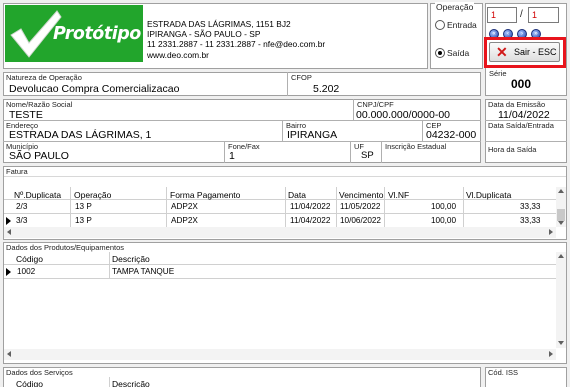 The width and height of the screenshot is (570, 387). What do you see at coordinates (22, 220) in the screenshot?
I see `fatura-cell-duplicata: 3/3` at bounding box center [22, 220].